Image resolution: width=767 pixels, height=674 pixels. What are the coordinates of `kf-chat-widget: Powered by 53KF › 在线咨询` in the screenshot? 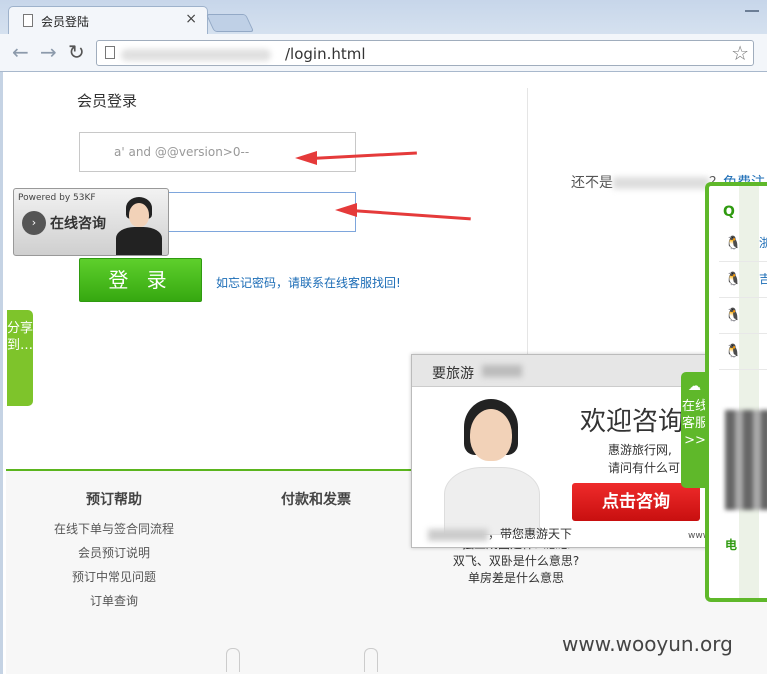 It's located at (91, 222).